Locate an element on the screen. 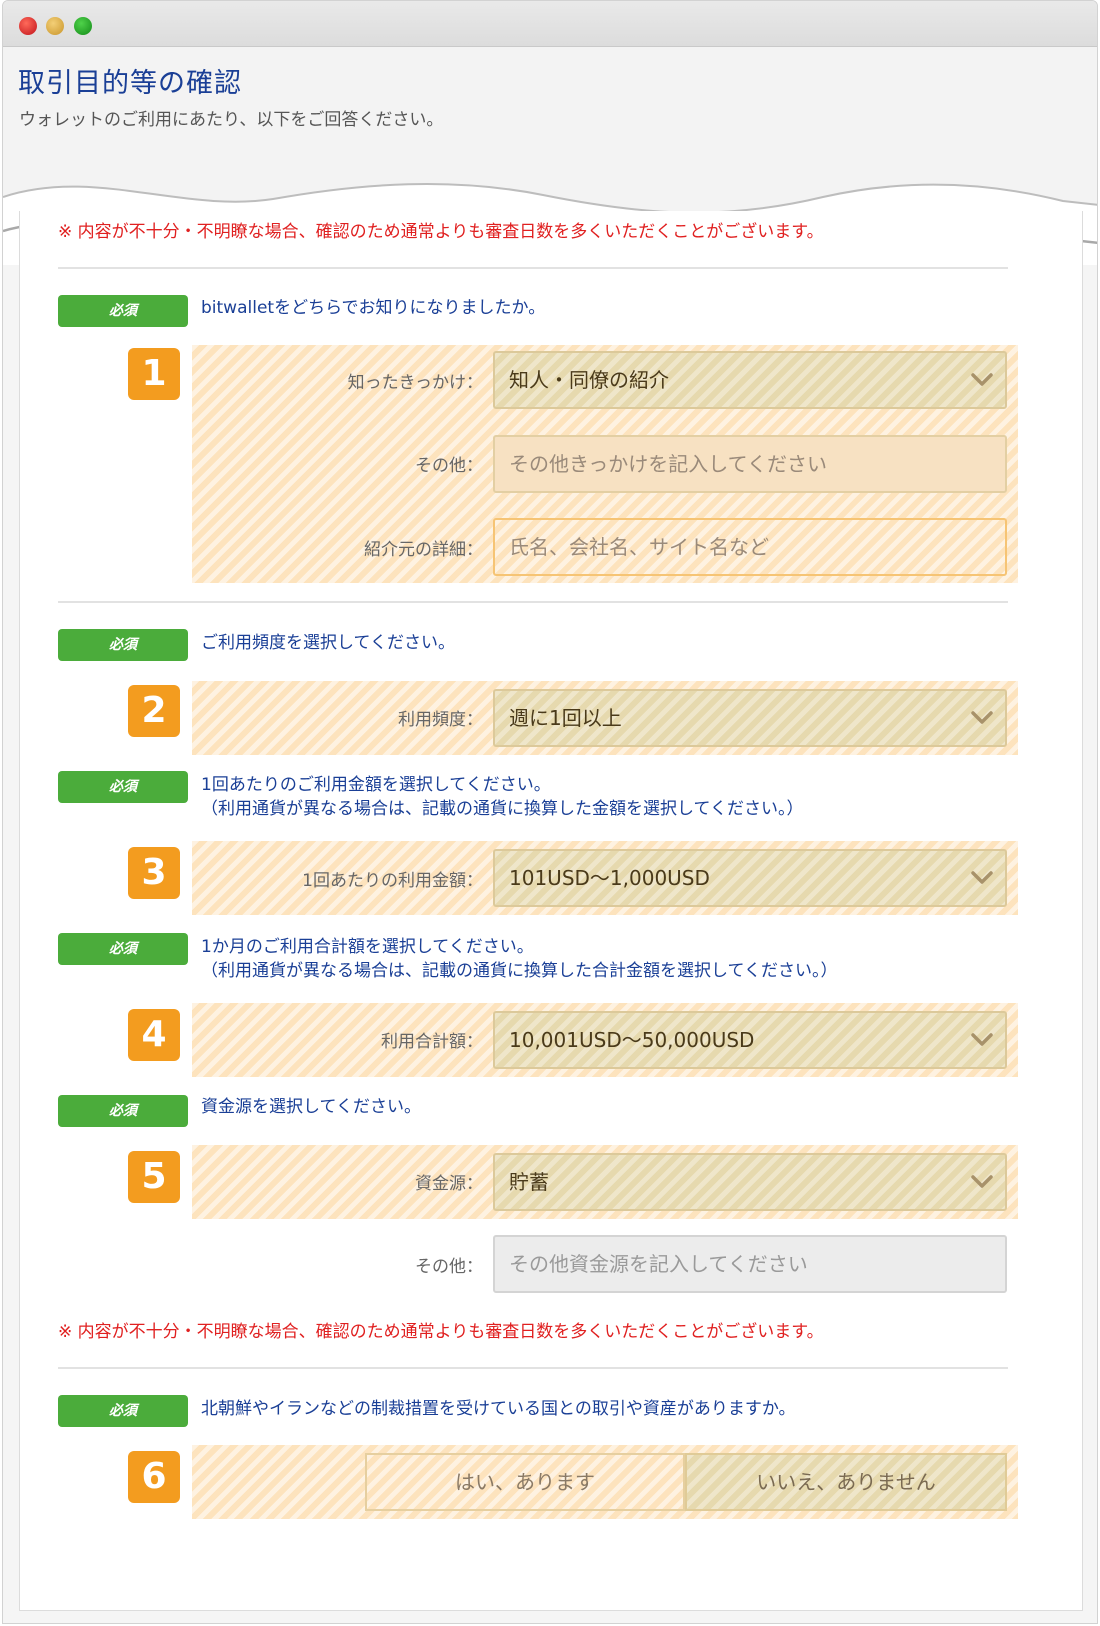 The width and height of the screenshot is (1100, 1626). question-4-line-2: （利用通貨が異なる場合は、記載の通貨に換算した合計金額を選択してください。） is located at coordinates (519, 971).